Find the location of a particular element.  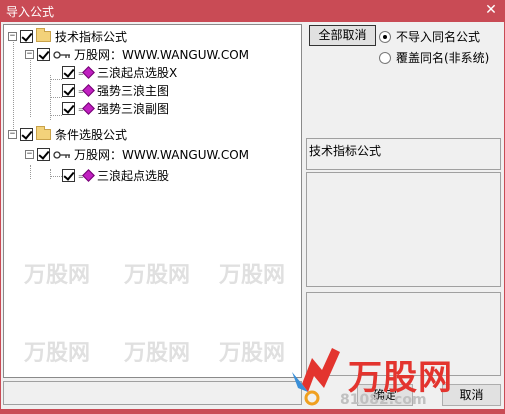

cancel-all-button: 全部取消 is located at coordinates (342, 35).